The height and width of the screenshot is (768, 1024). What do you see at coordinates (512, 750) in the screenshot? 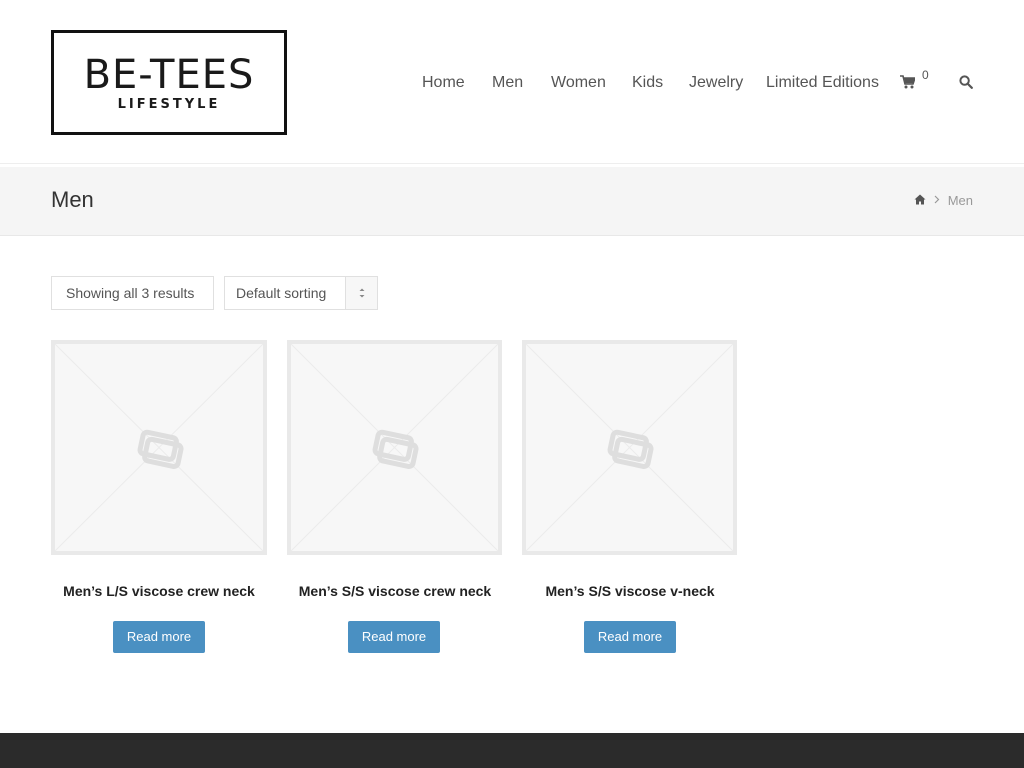
I see `site-footer` at bounding box center [512, 750].